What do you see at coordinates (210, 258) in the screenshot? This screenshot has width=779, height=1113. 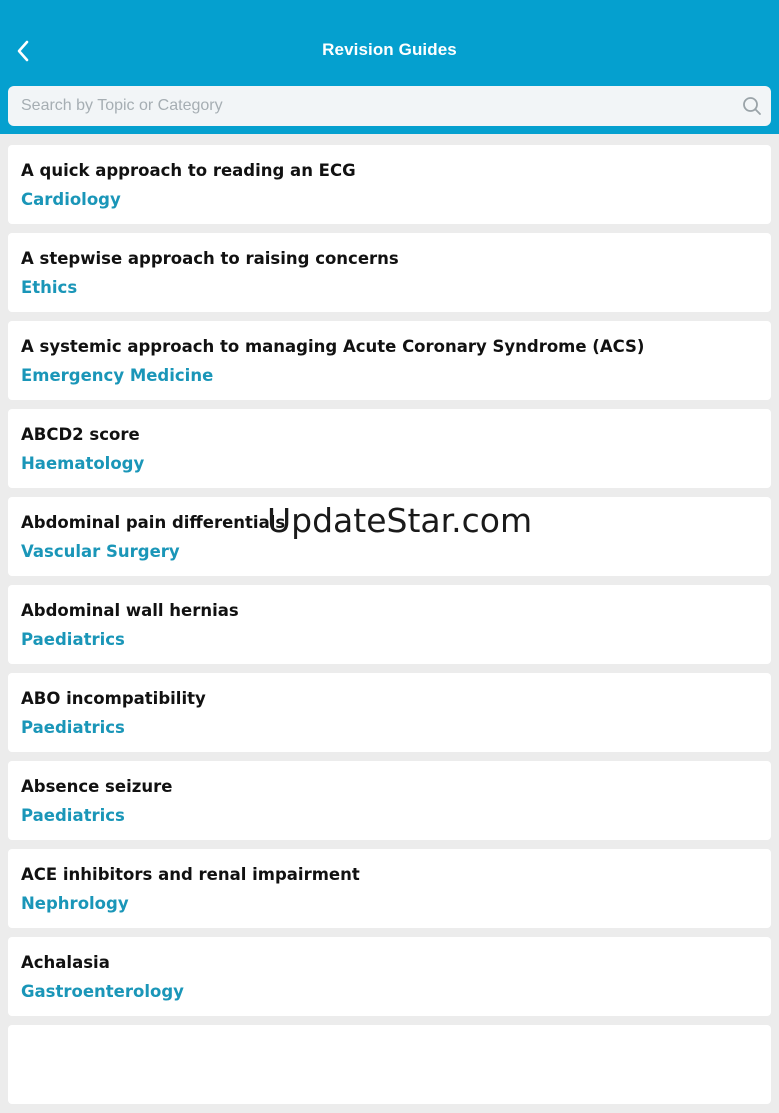 I see `guide-topic: A stepwise approach to raising concerns` at bounding box center [210, 258].